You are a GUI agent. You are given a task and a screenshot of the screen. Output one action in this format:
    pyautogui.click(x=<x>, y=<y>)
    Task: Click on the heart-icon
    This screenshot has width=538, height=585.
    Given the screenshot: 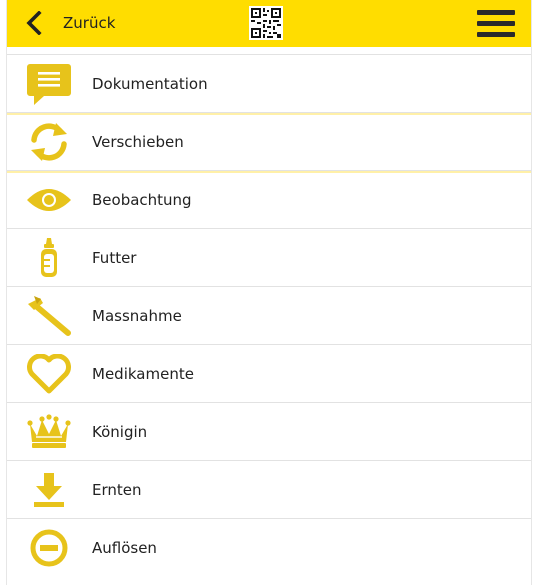 What is the action you would take?
    pyautogui.click(x=49, y=374)
    